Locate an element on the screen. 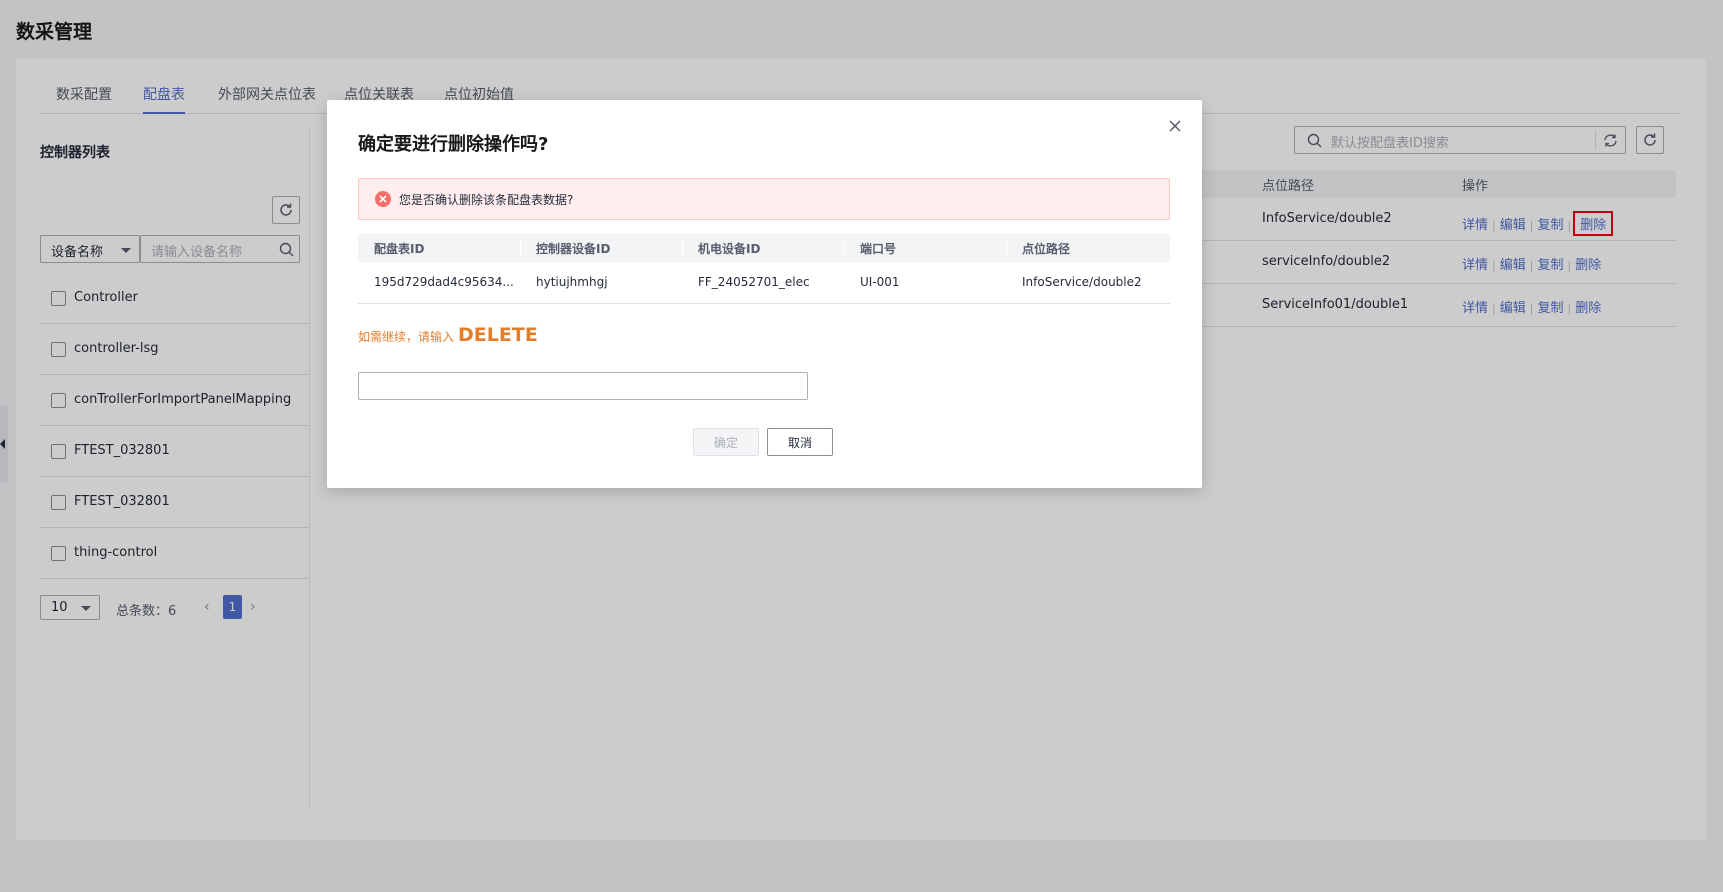 The image size is (1723, 892). column-header-controller-id: 控制器设备ID is located at coordinates (573, 249).